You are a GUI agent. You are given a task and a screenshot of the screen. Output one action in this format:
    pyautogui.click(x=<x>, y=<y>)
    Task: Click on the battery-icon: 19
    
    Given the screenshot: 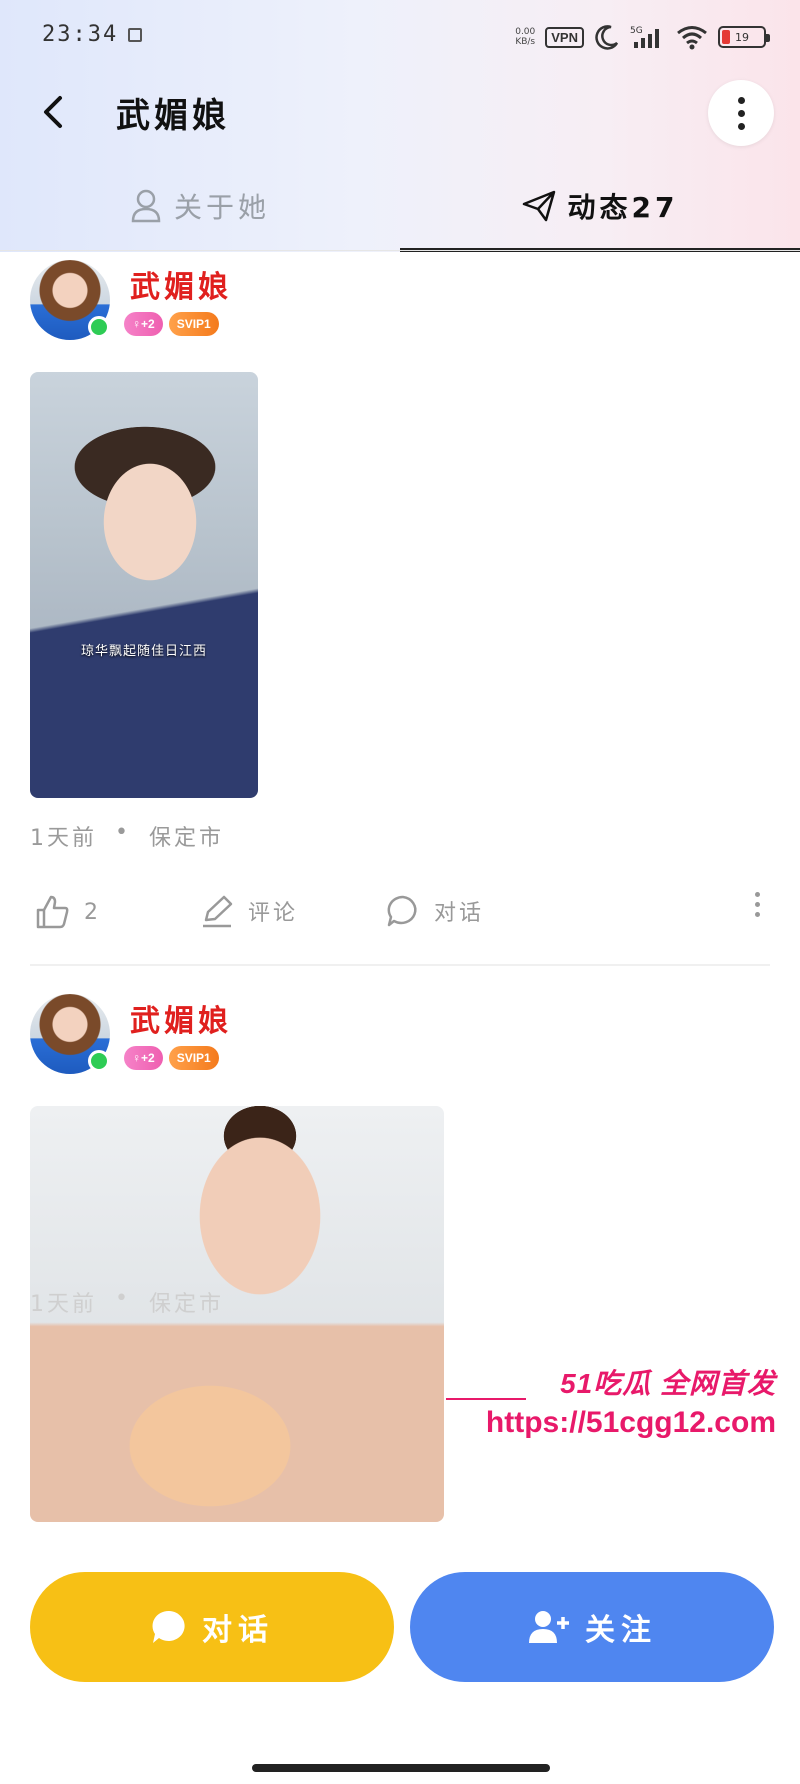 What is the action you would take?
    pyautogui.click(x=744, y=37)
    